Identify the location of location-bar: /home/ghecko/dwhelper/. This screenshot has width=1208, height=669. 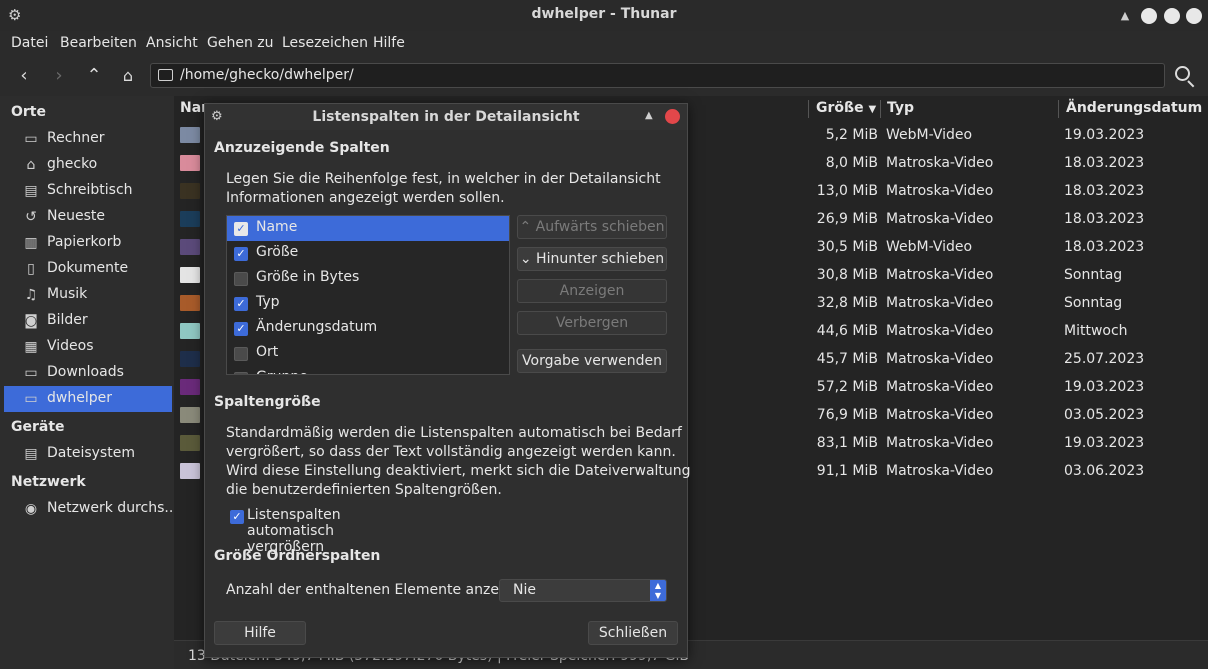
(657, 75).